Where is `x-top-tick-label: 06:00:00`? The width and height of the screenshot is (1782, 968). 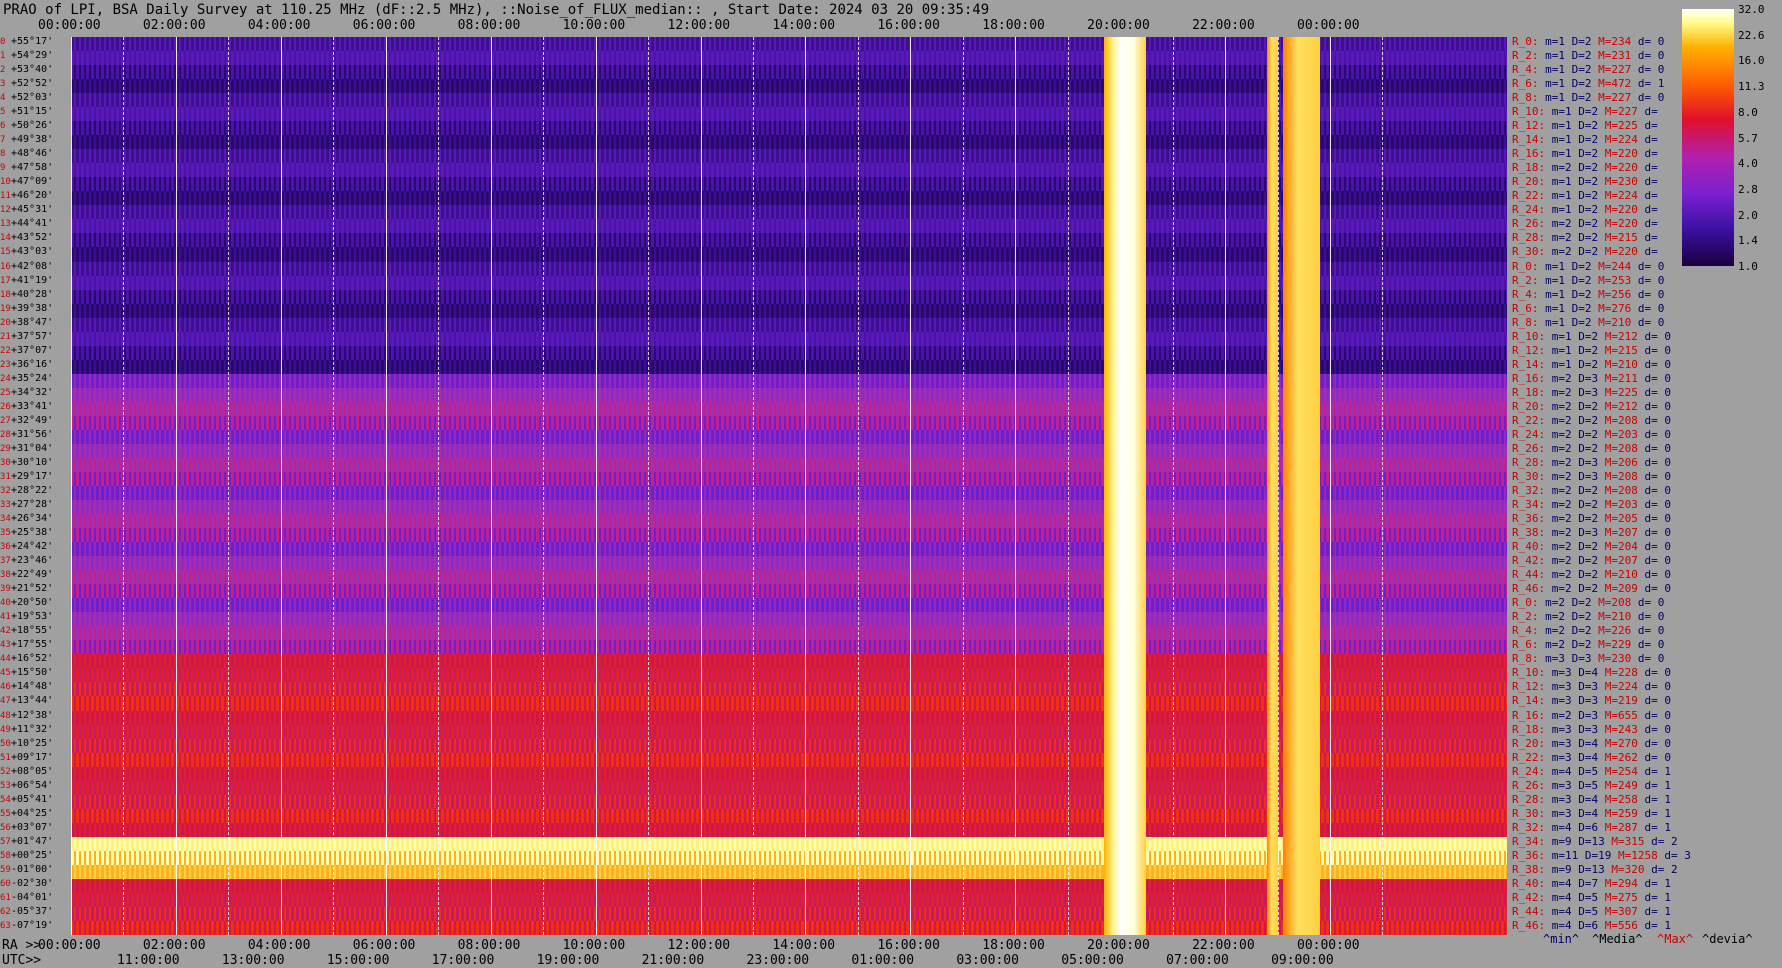
x-top-tick-label: 06:00:00 is located at coordinates (384, 25).